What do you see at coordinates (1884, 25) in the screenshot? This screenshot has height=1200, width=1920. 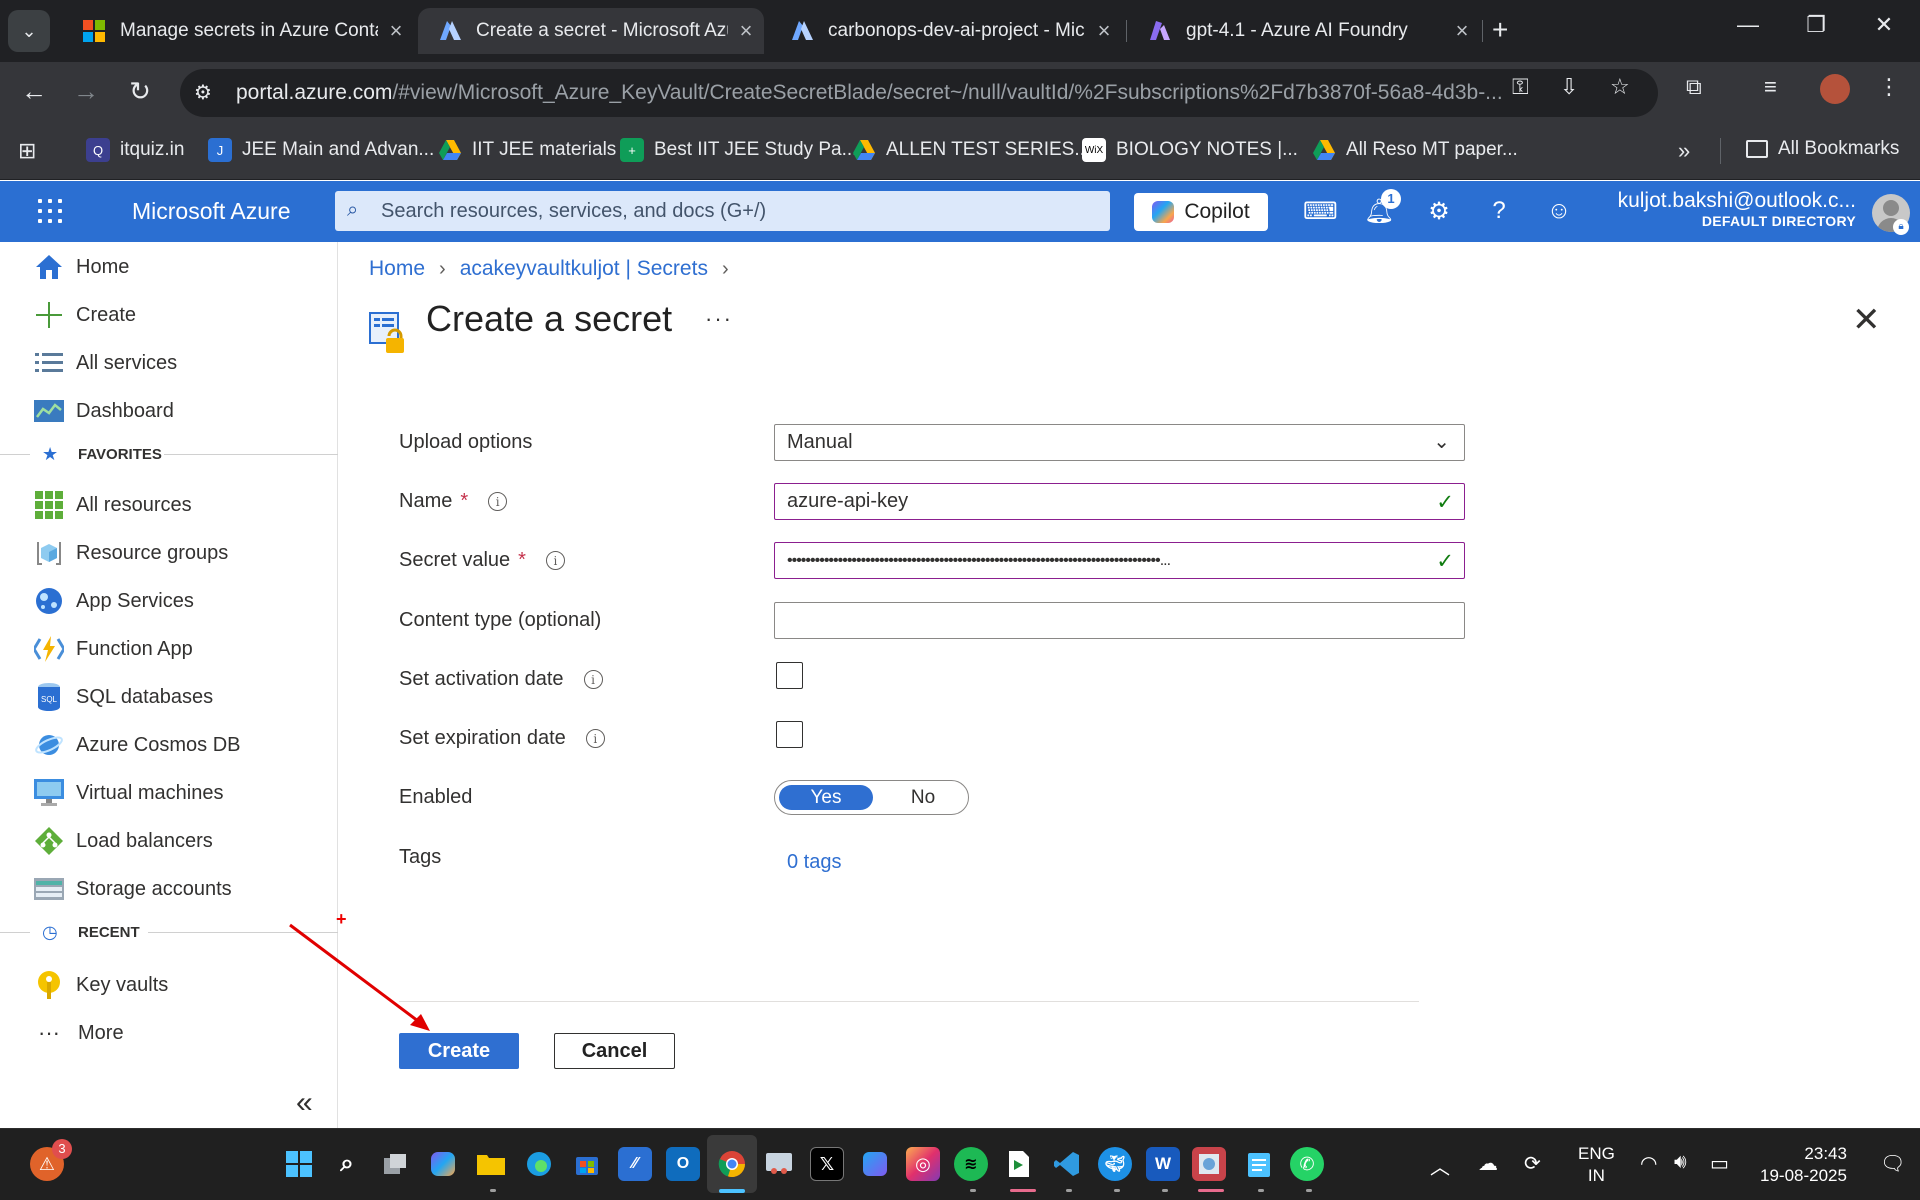 I see `close-window-icon: ✕` at bounding box center [1884, 25].